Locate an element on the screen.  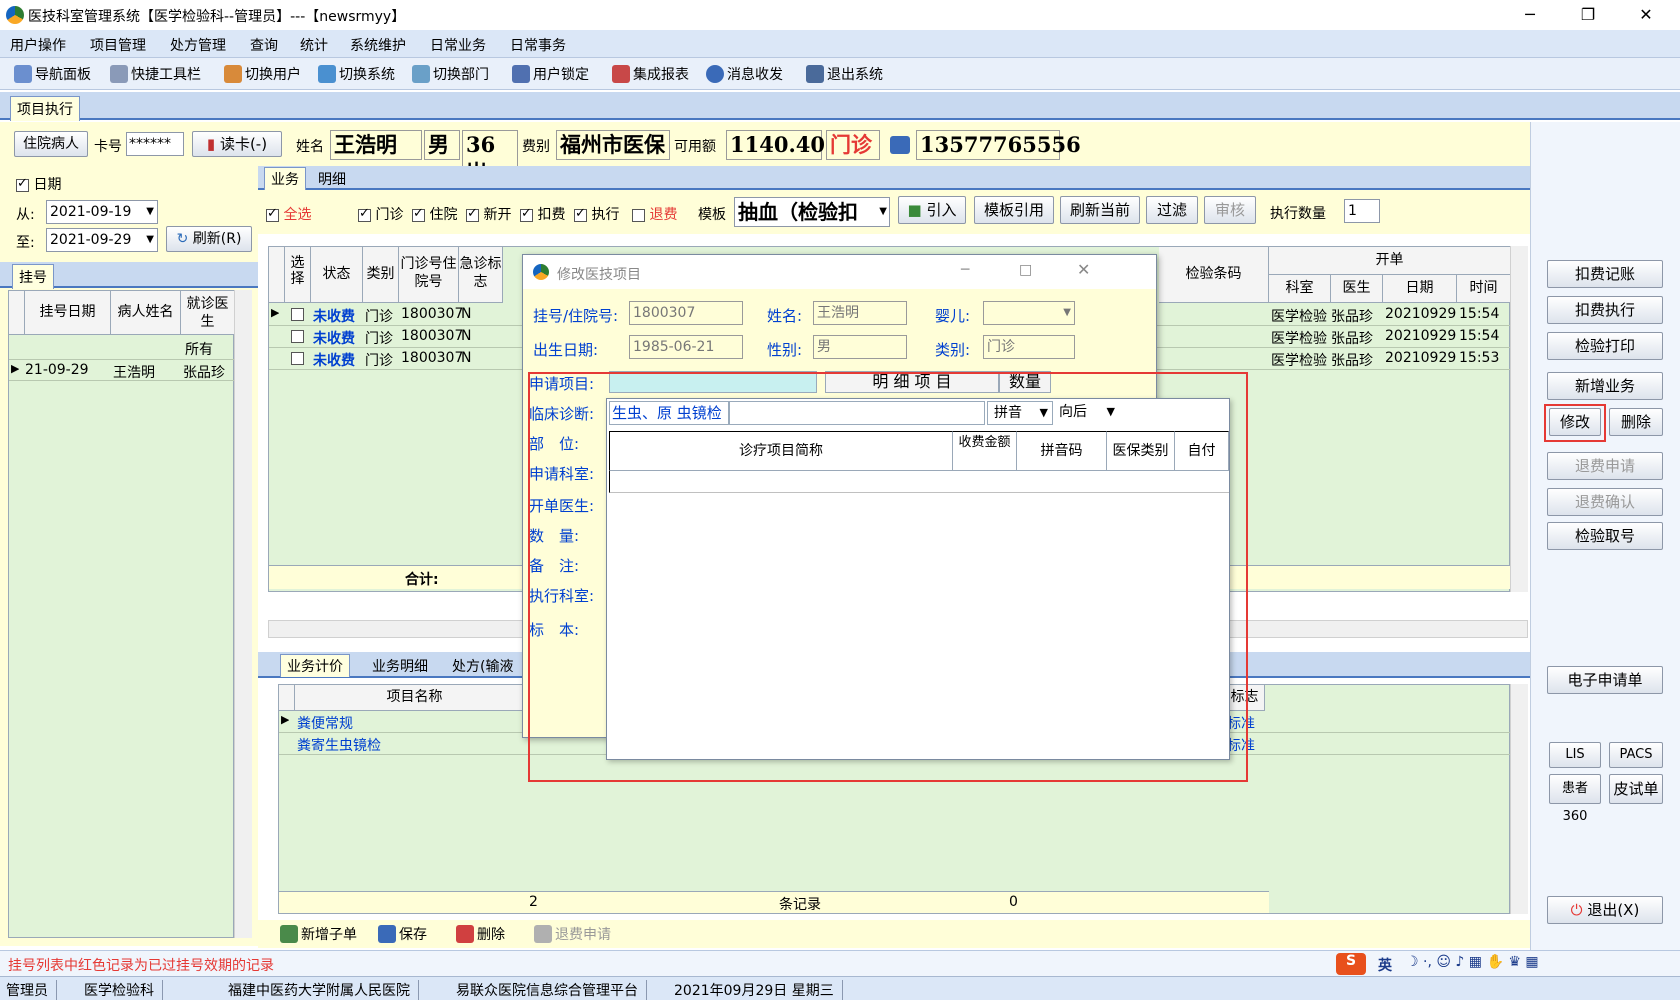
outpatient-toggle: 门诊 is located at coordinates (380, 214).